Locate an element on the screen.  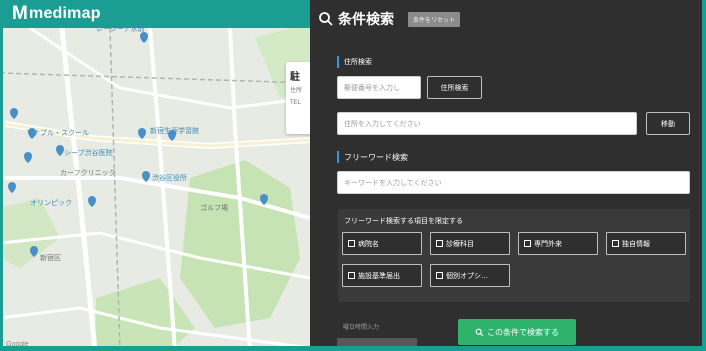
reset-button: 条件をリセット is located at coordinates (434, 19).